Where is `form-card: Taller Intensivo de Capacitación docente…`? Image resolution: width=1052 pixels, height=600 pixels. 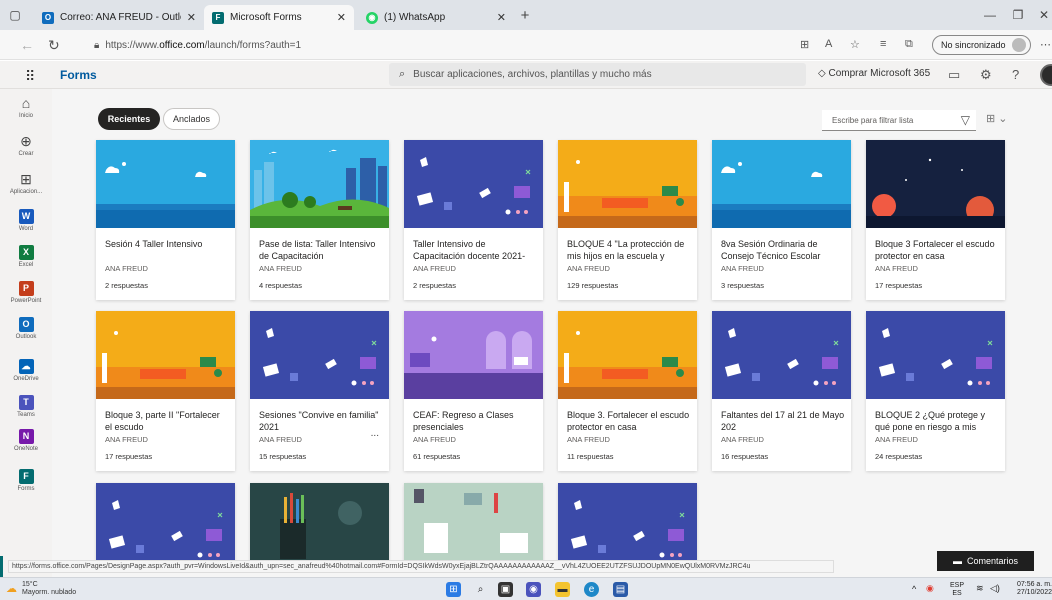
form-card: Taller Intensivo de Capacitación docente… is located at coordinates (473, 220).